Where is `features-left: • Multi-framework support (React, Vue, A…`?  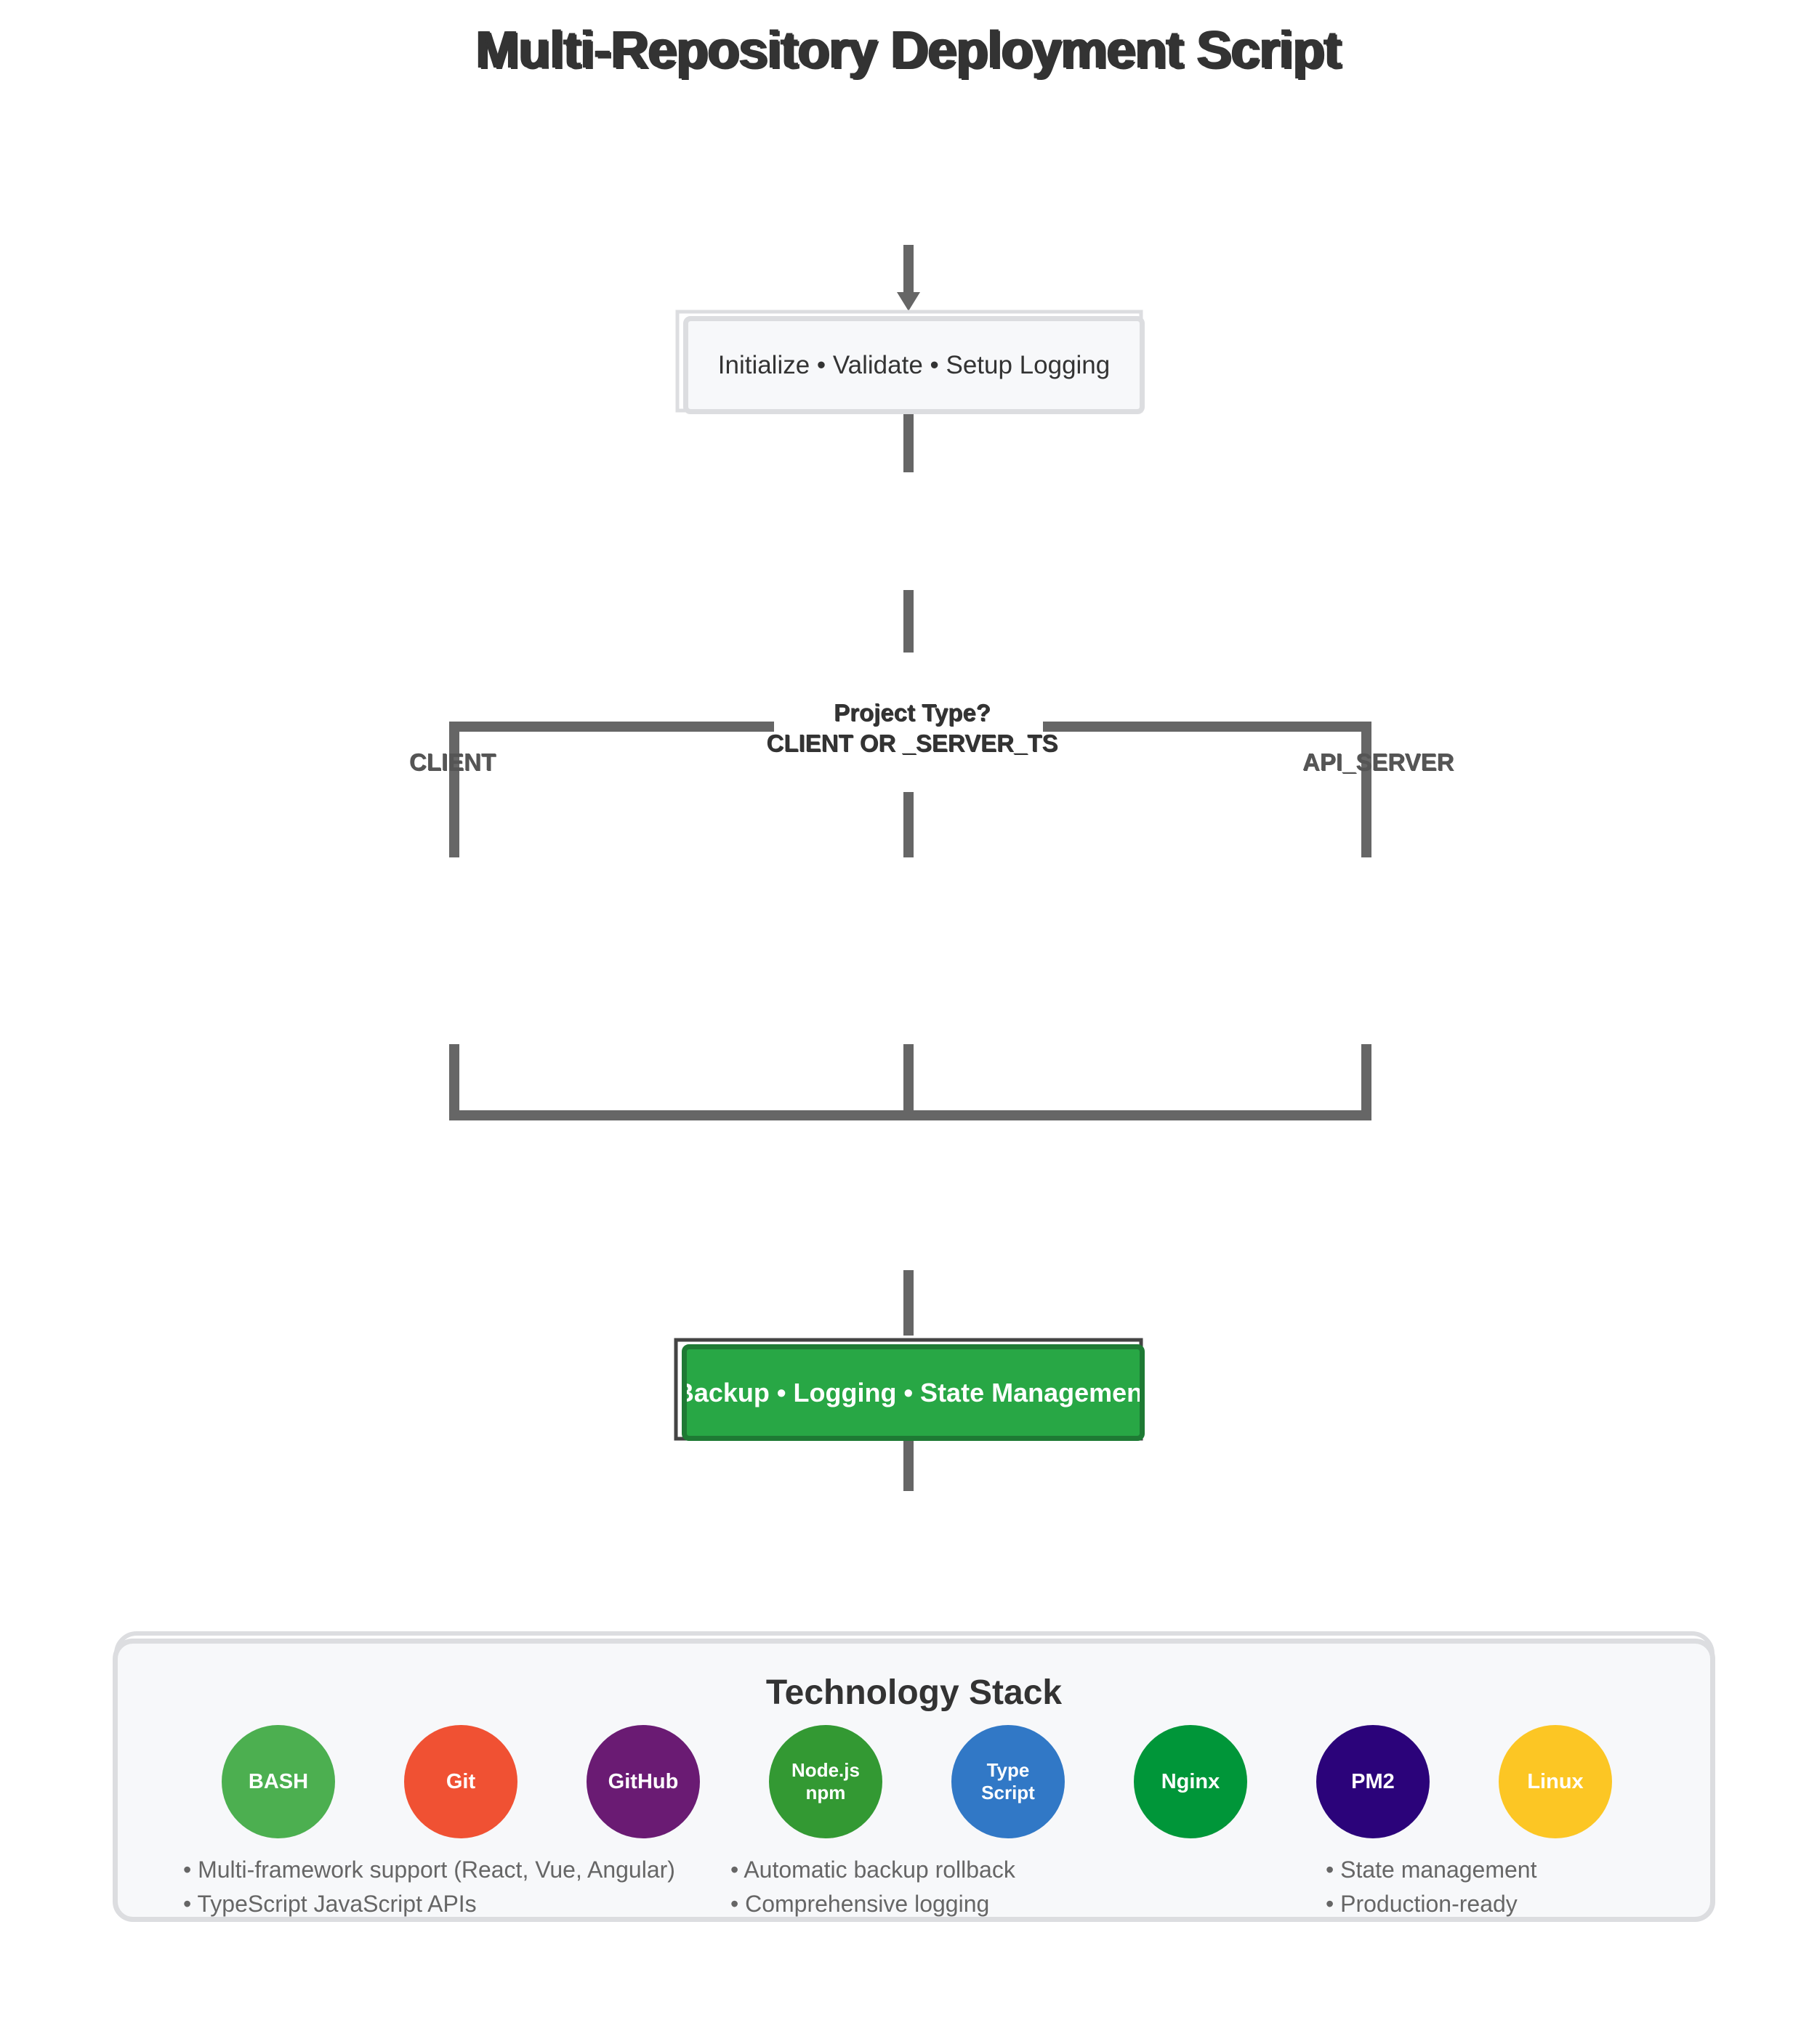 features-left: • Multi-framework support (React, Vue, A… is located at coordinates (429, 1887).